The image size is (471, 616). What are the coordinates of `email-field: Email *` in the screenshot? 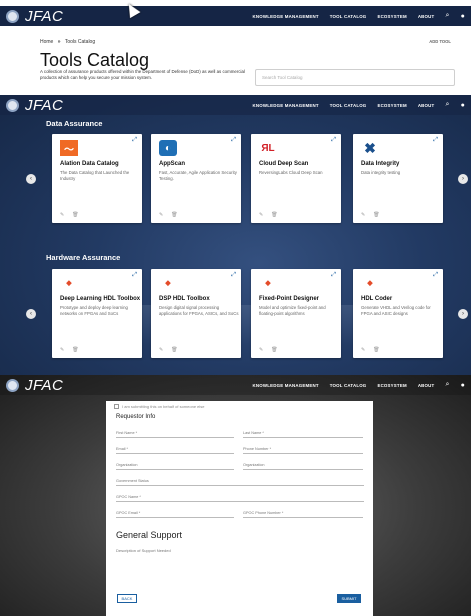 It's located at (175, 449).